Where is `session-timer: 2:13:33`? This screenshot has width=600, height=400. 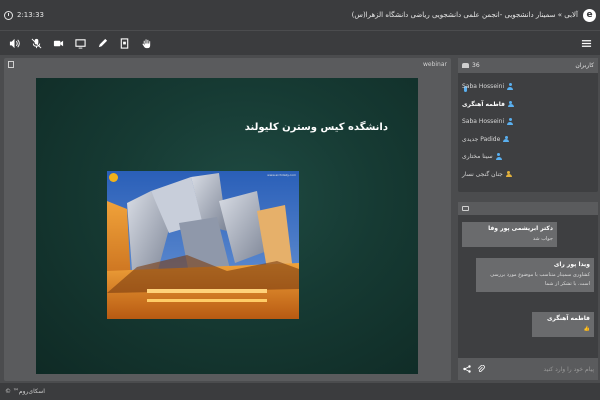 session-timer: 2:13:33 is located at coordinates (24, 15).